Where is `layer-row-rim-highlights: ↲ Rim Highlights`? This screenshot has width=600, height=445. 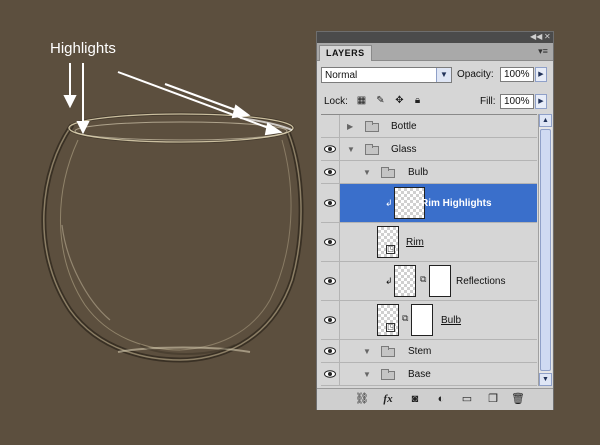 layer-row-rim-highlights: ↲ Rim Highlights is located at coordinates (429, 203).